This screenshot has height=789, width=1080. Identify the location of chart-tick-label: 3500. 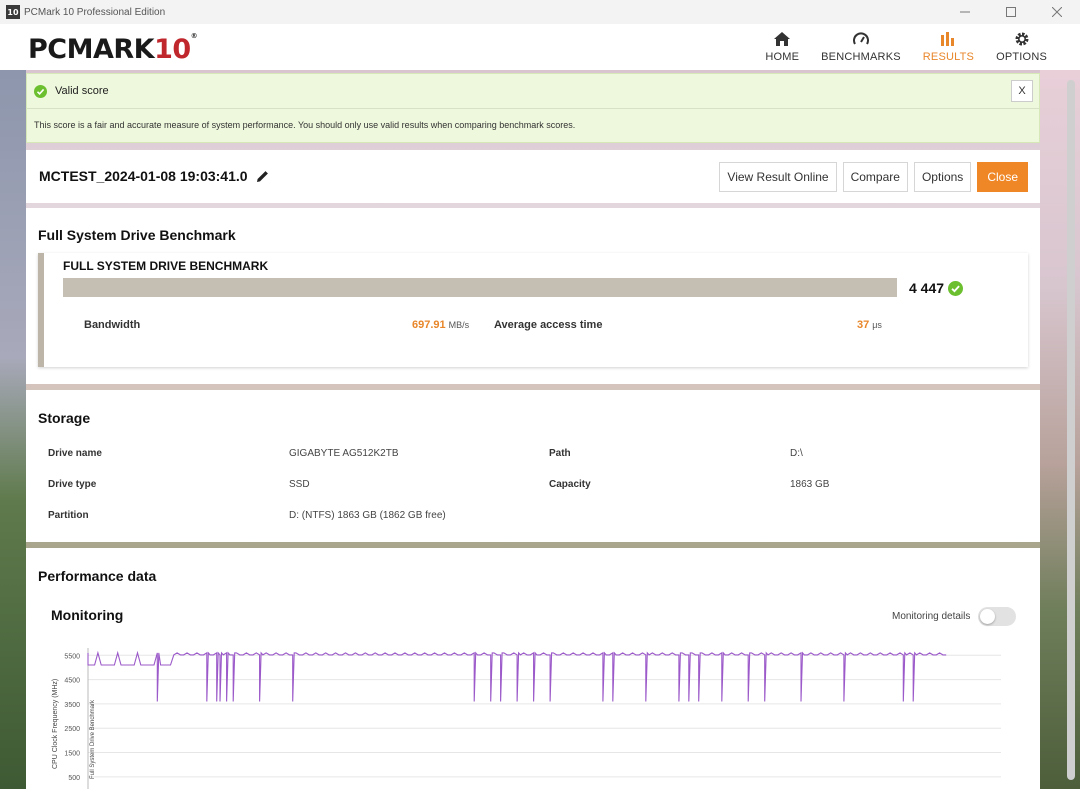
(72, 705).